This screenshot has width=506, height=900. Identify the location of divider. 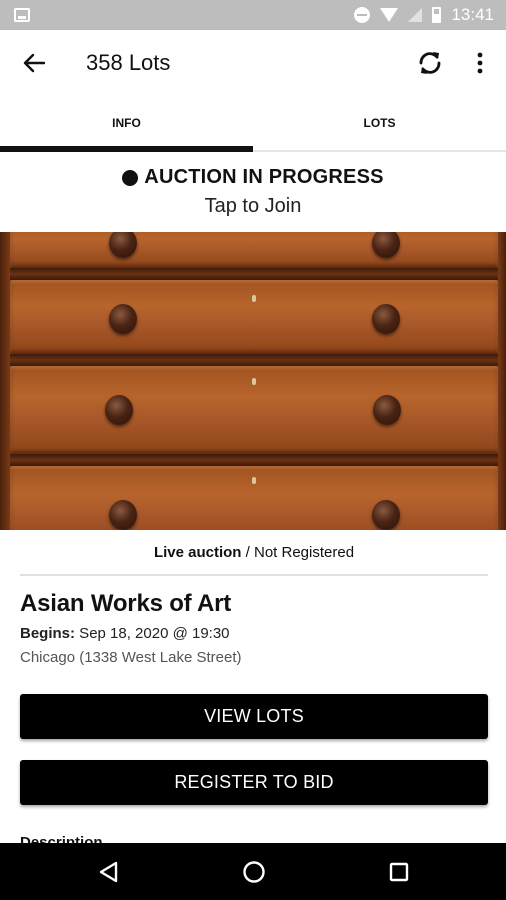
(254, 575).